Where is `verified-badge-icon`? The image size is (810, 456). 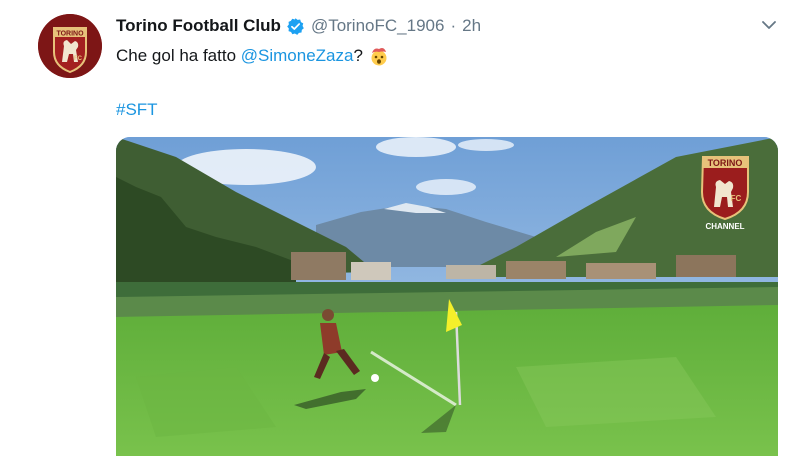
verified-badge-icon is located at coordinates (295, 26).